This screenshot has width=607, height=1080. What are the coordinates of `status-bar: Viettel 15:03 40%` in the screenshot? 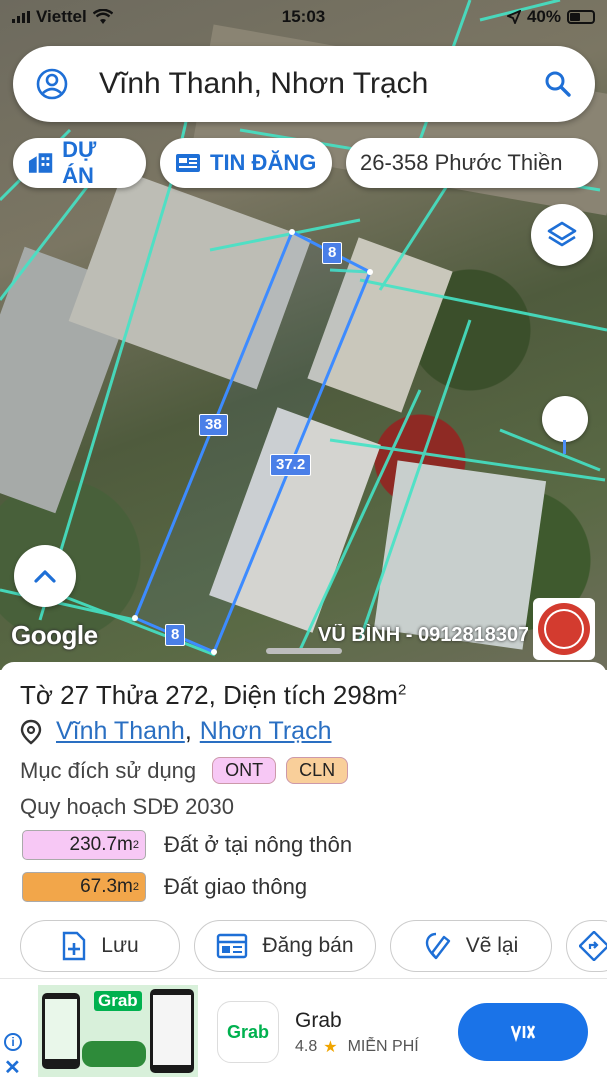 It's located at (303, 17).